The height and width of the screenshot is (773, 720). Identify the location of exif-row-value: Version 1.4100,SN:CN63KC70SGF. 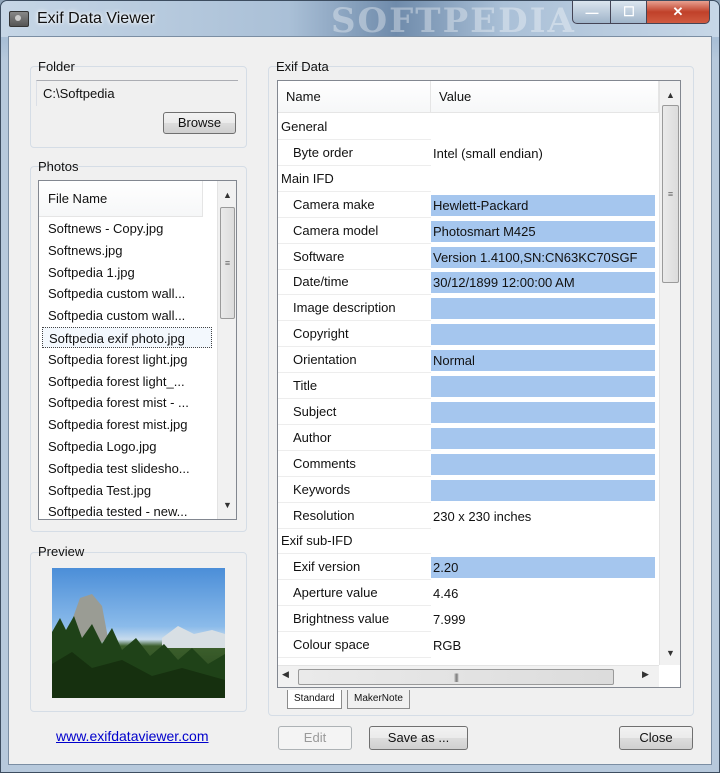
(543, 257).